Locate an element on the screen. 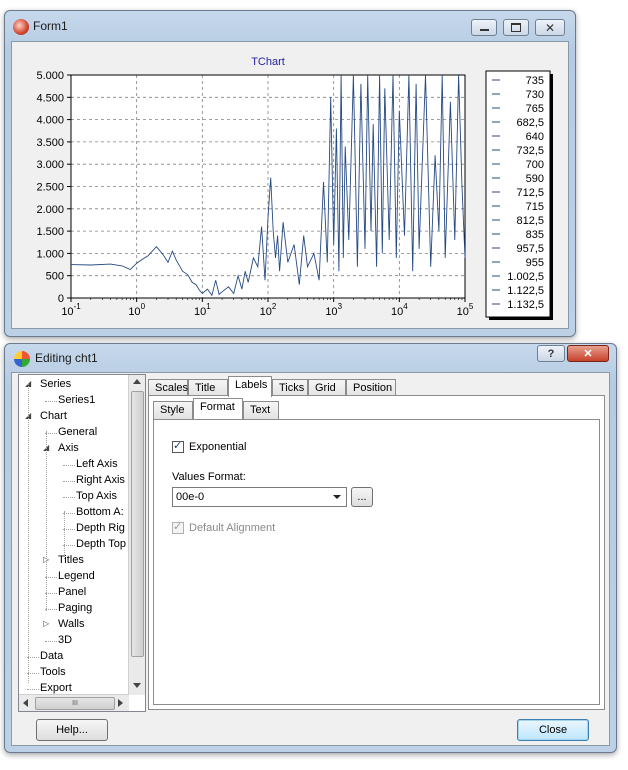 The width and height of the screenshot is (628, 770). tree-item: General is located at coordinates (77, 432).